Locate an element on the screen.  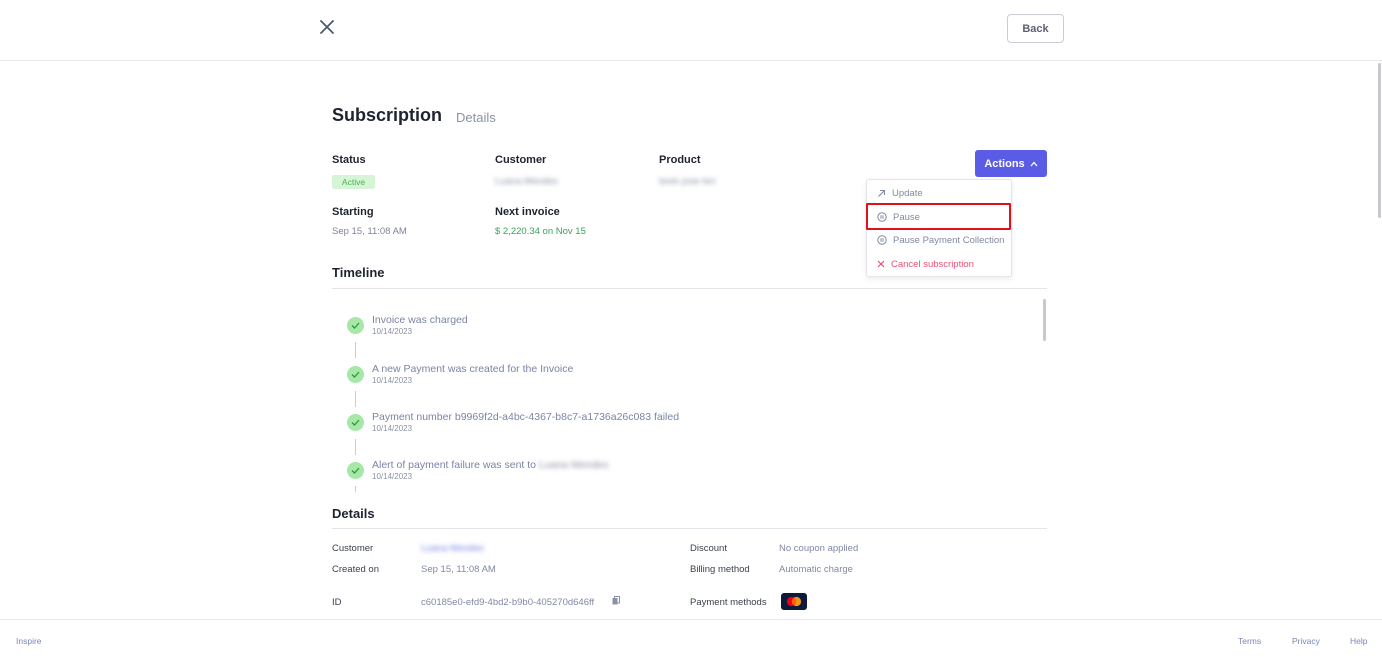
footer: Inspire Terms Privacy Help is located at coordinates (691, 638).